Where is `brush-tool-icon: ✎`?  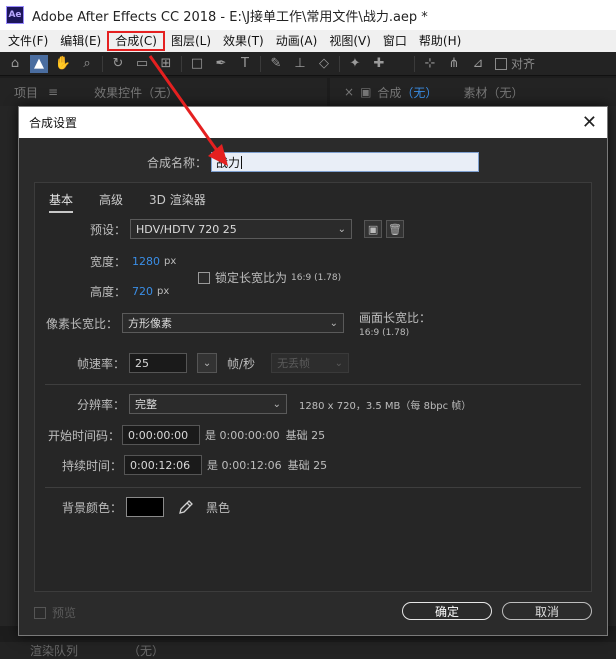 brush-tool-icon: ✎ is located at coordinates (276, 64).